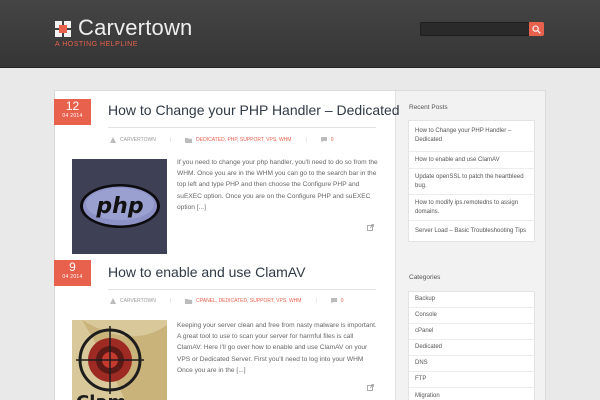  What do you see at coordinates (471, 394) in the screenshot?
I see `category-link: Migration` at bounding box center [471, 394].